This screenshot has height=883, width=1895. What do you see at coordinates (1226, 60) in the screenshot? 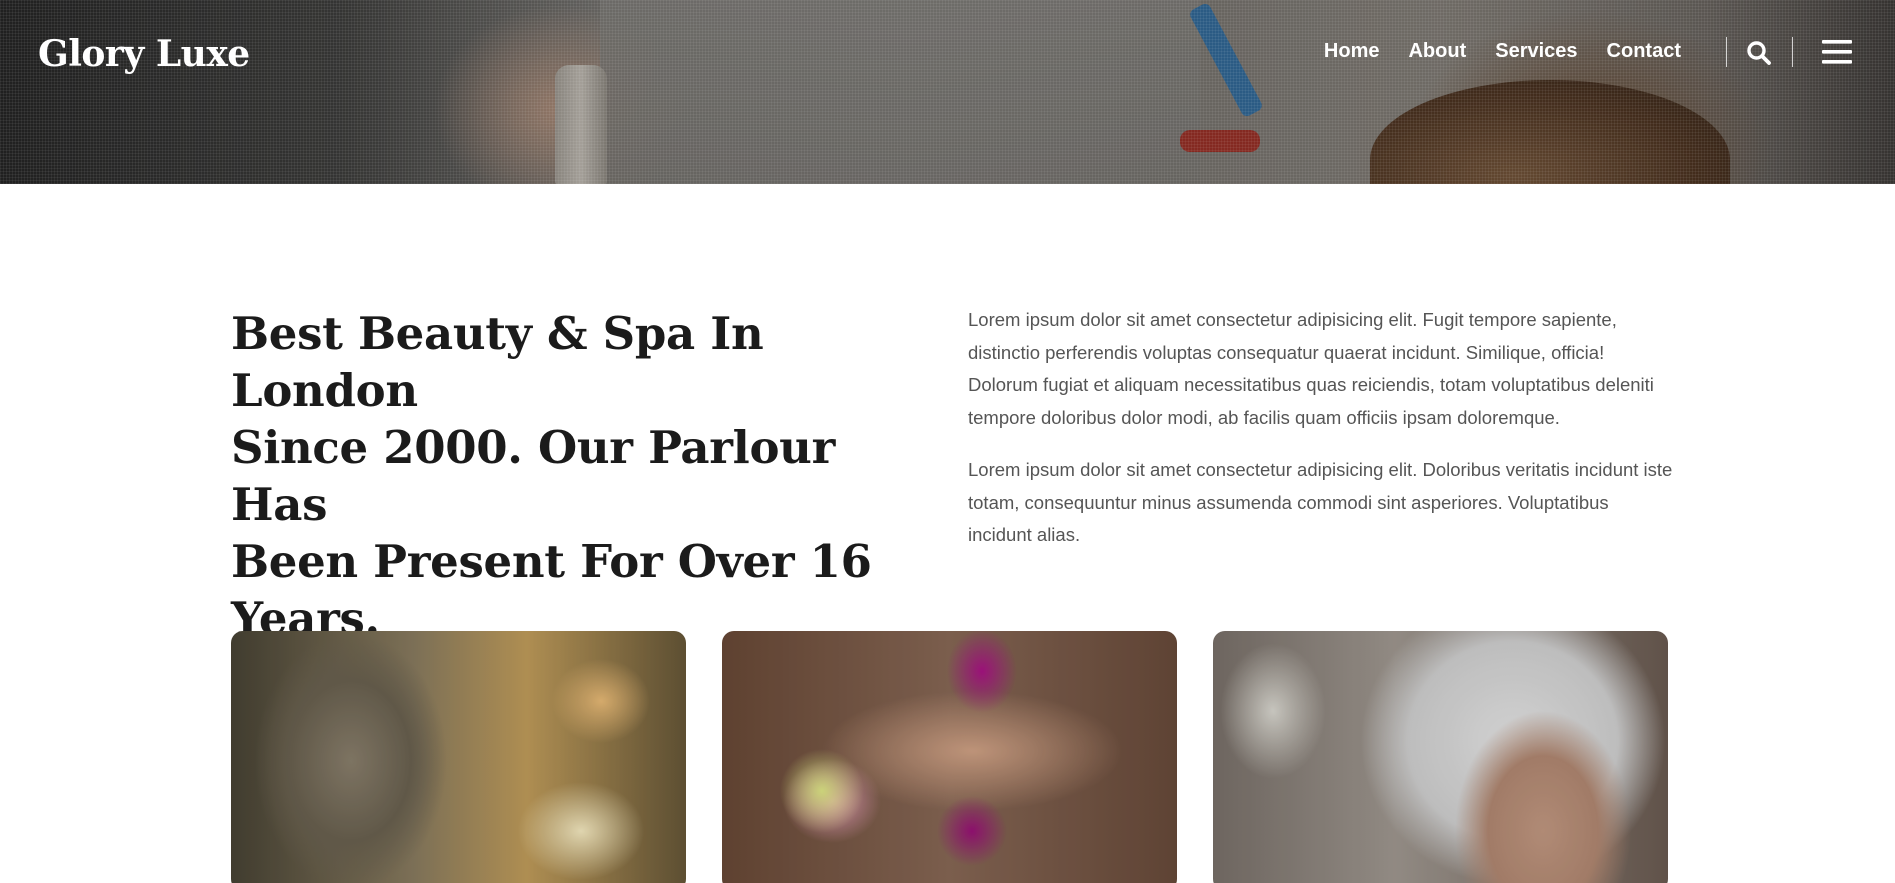
I see `hero-image-comb` at bounding box center [1226, 60].